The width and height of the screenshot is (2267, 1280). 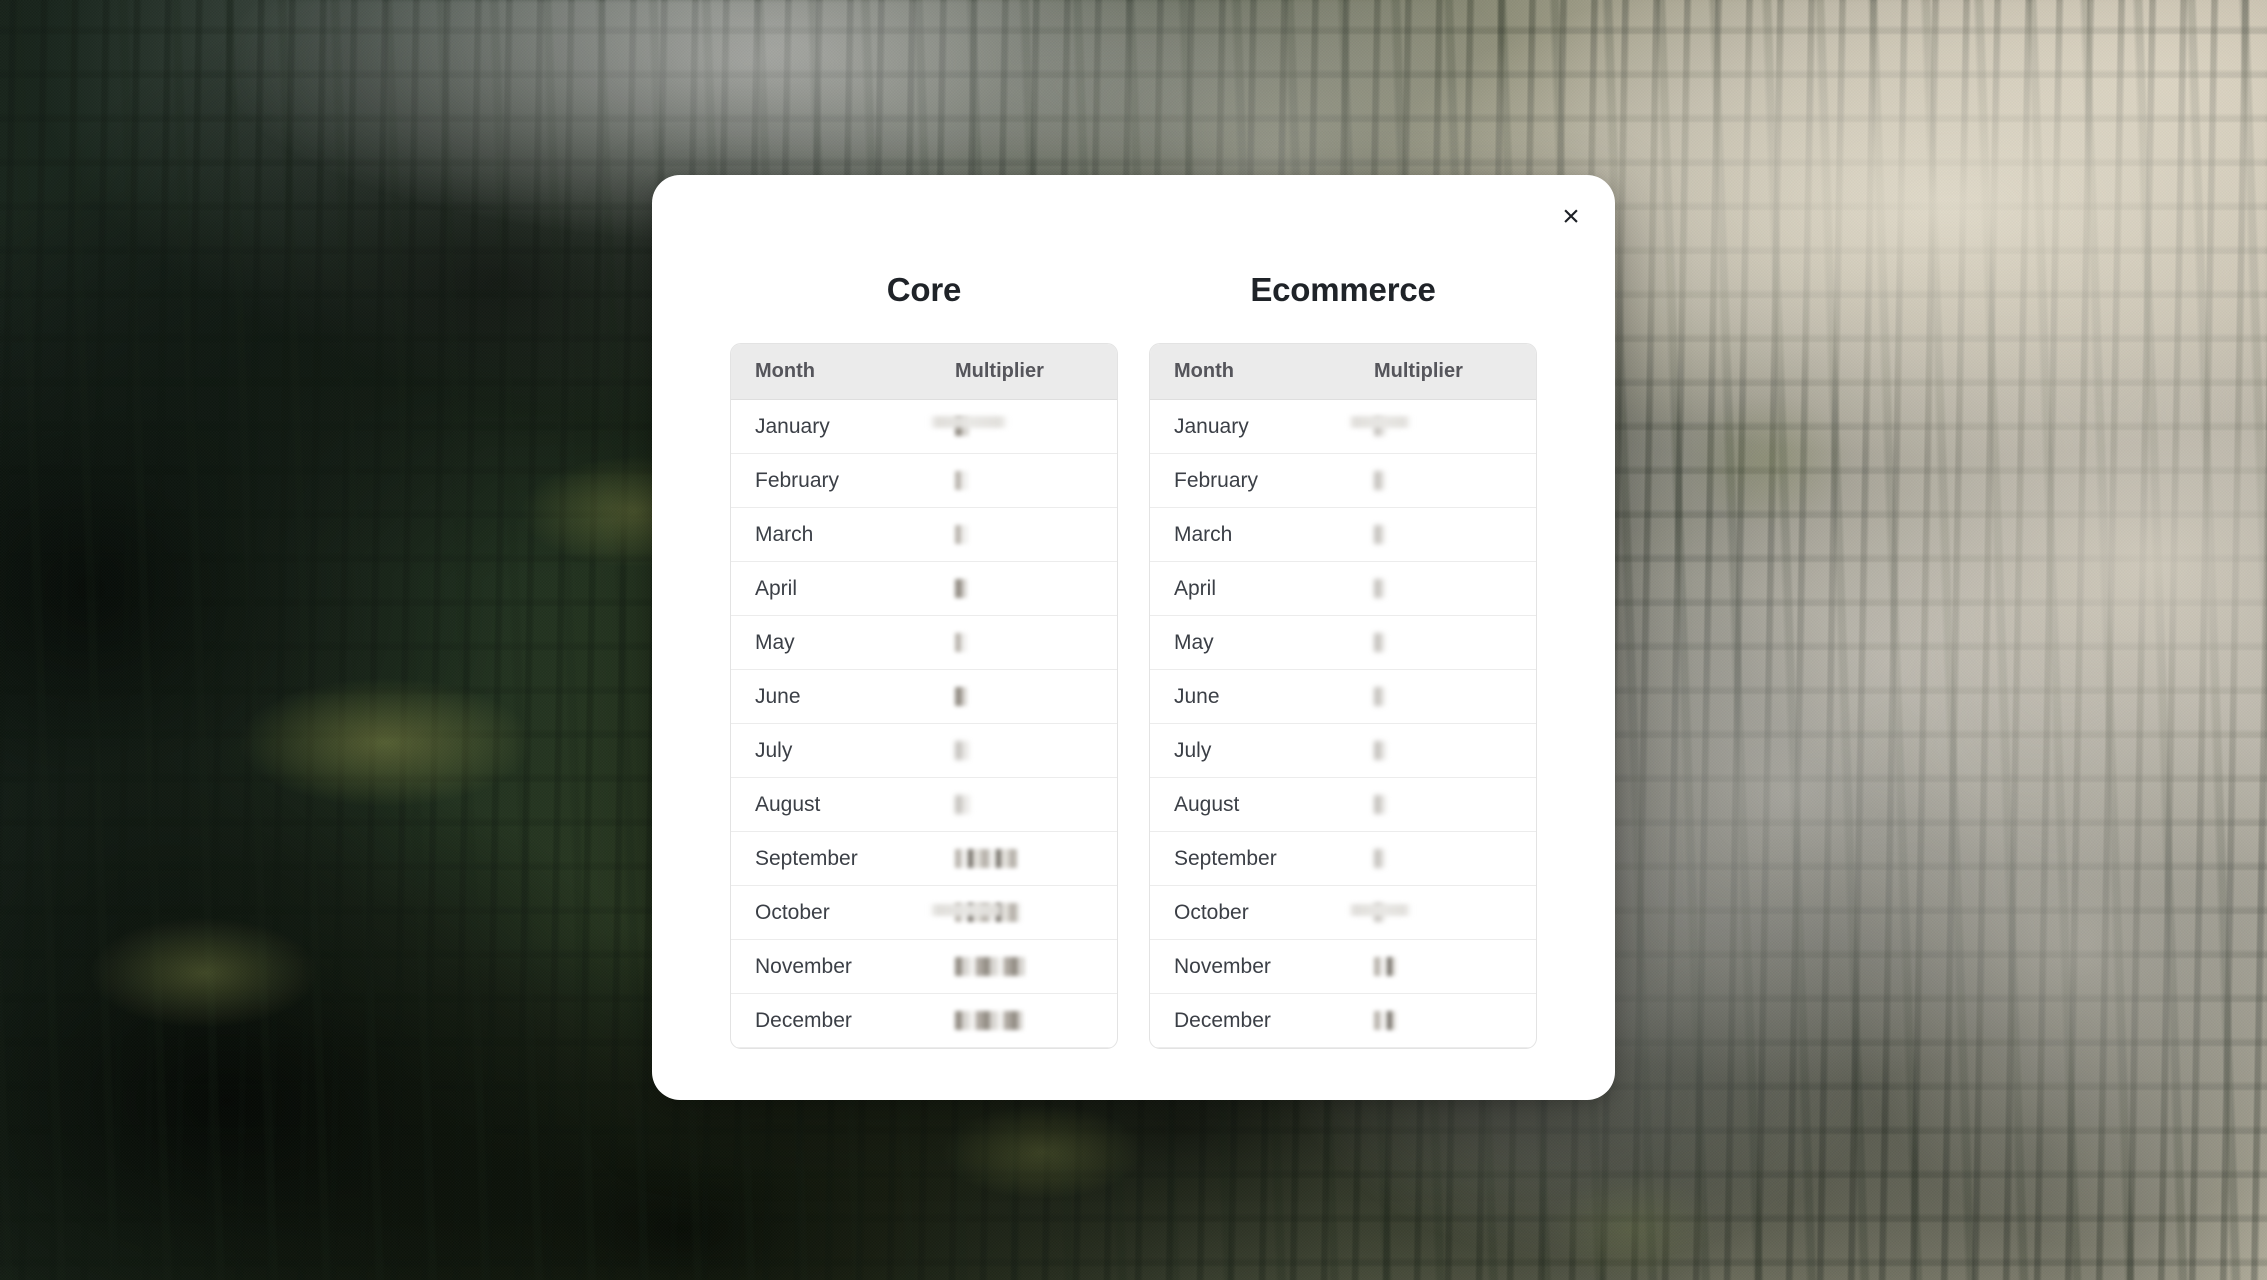 I want to click on cell-month: August, so click(x=1207, y=804).